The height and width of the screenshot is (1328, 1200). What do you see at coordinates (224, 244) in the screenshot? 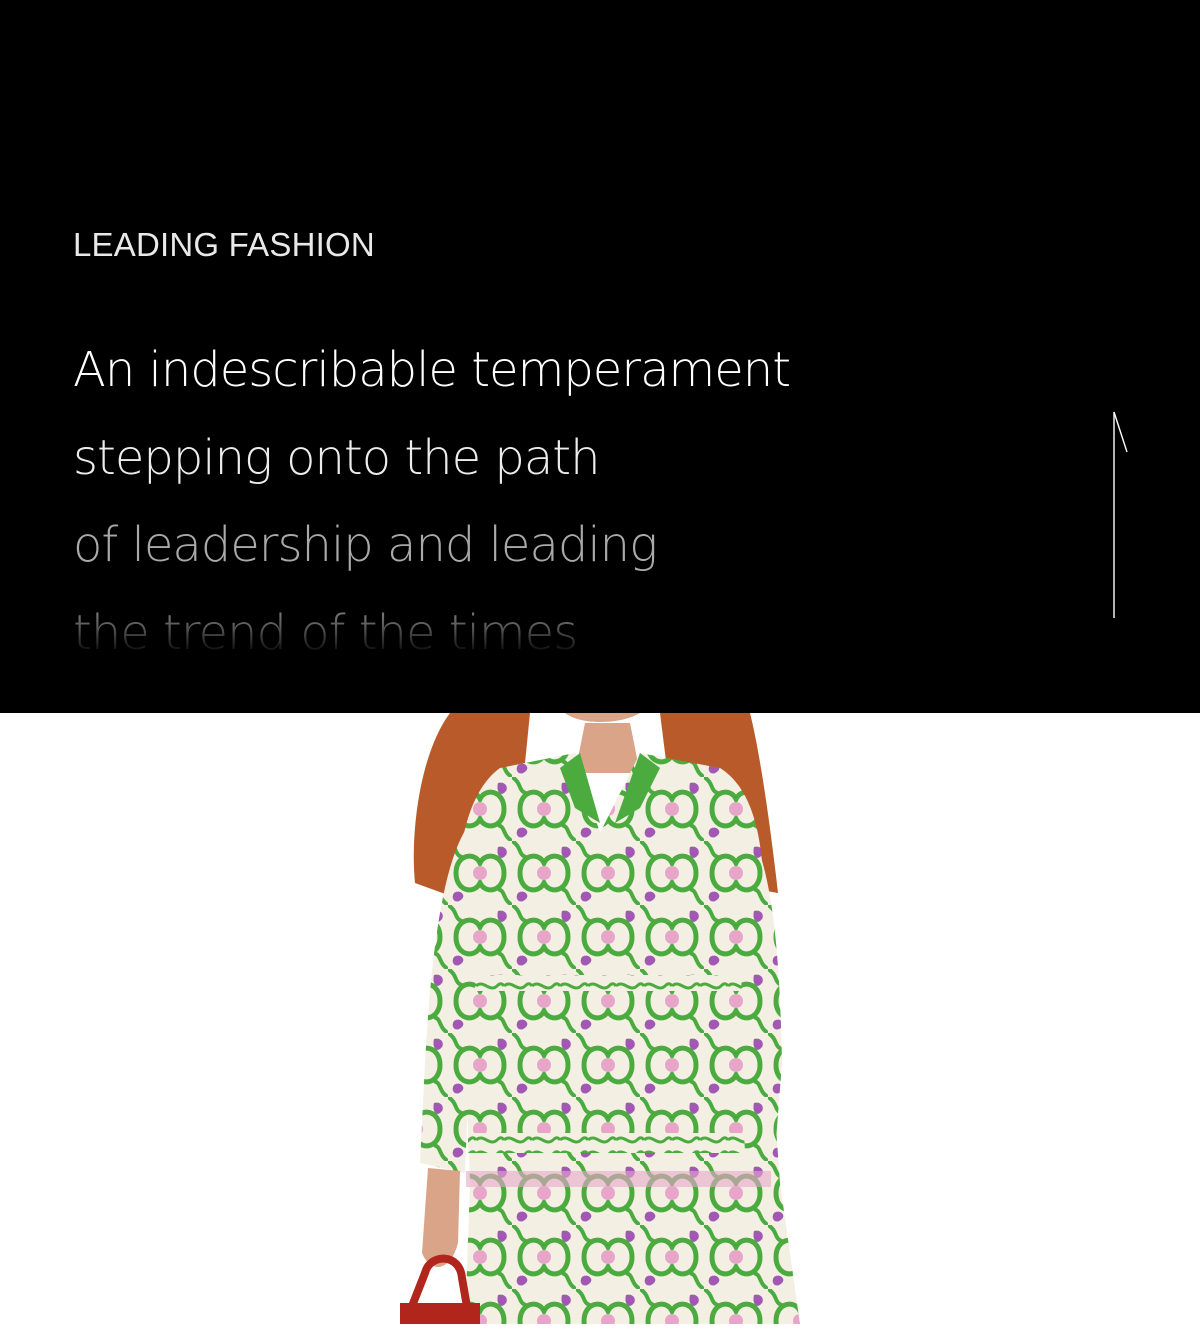
I see `eyebrow-label: LEADING FASHION` at bounding box center [224, 244].